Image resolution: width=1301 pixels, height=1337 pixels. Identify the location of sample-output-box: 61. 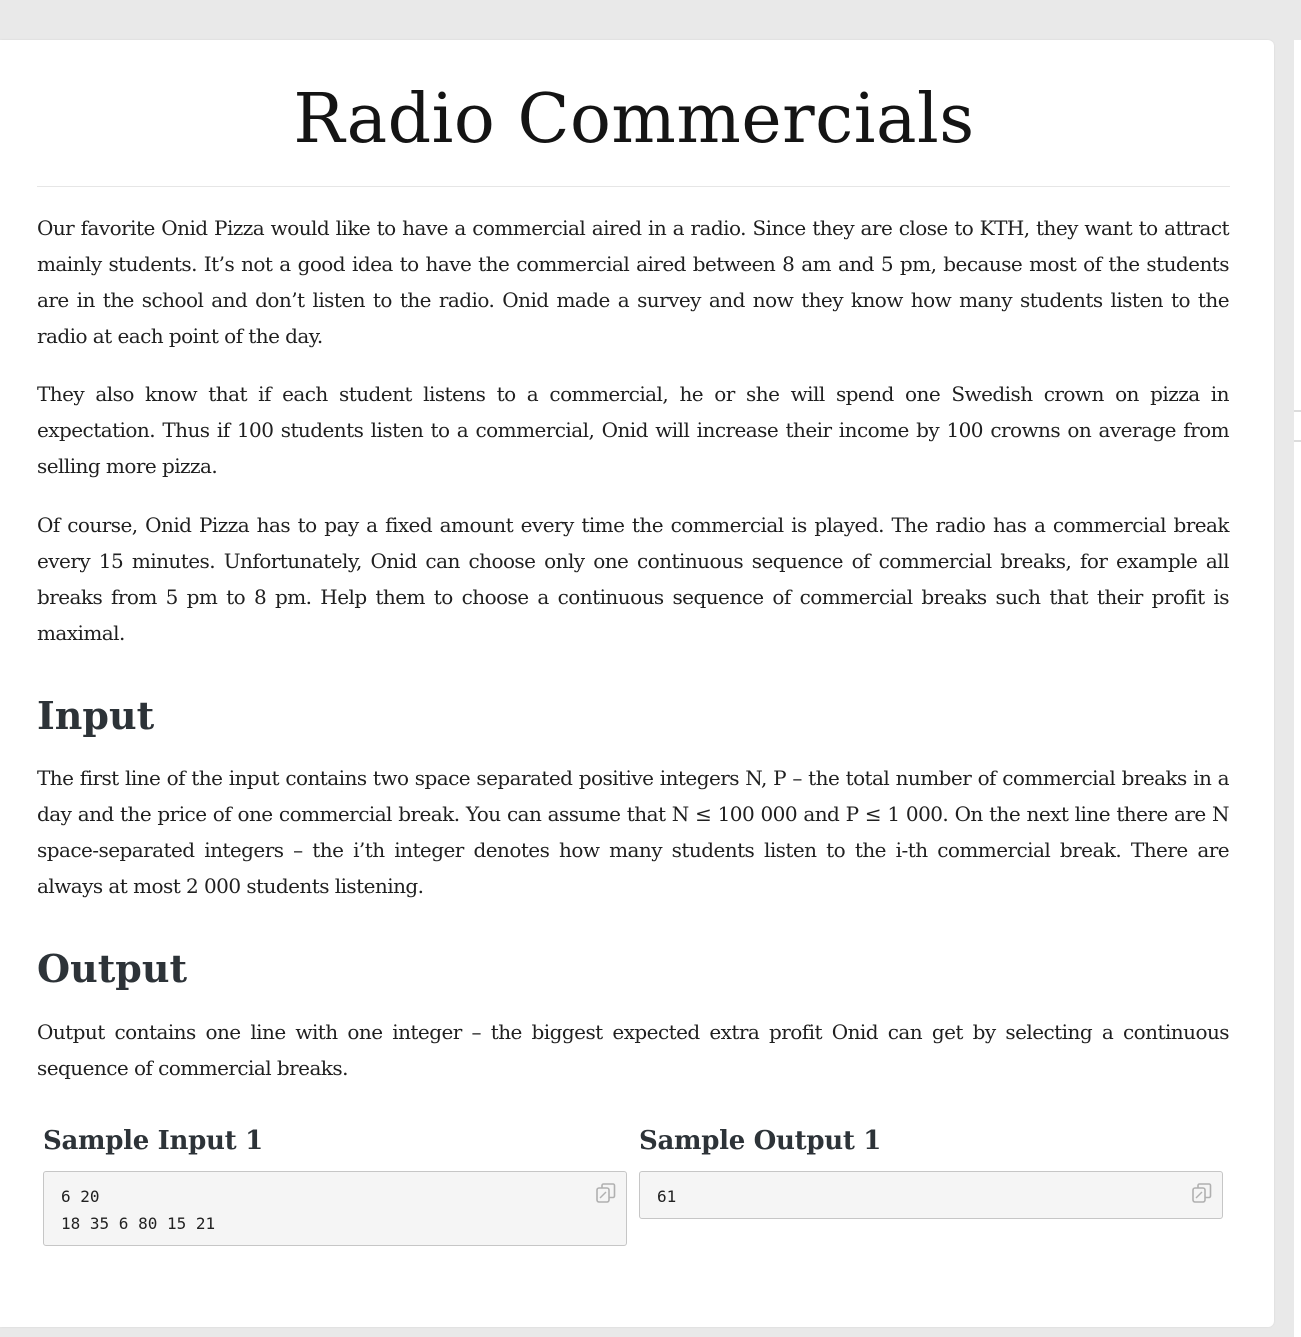
(931, 1195).